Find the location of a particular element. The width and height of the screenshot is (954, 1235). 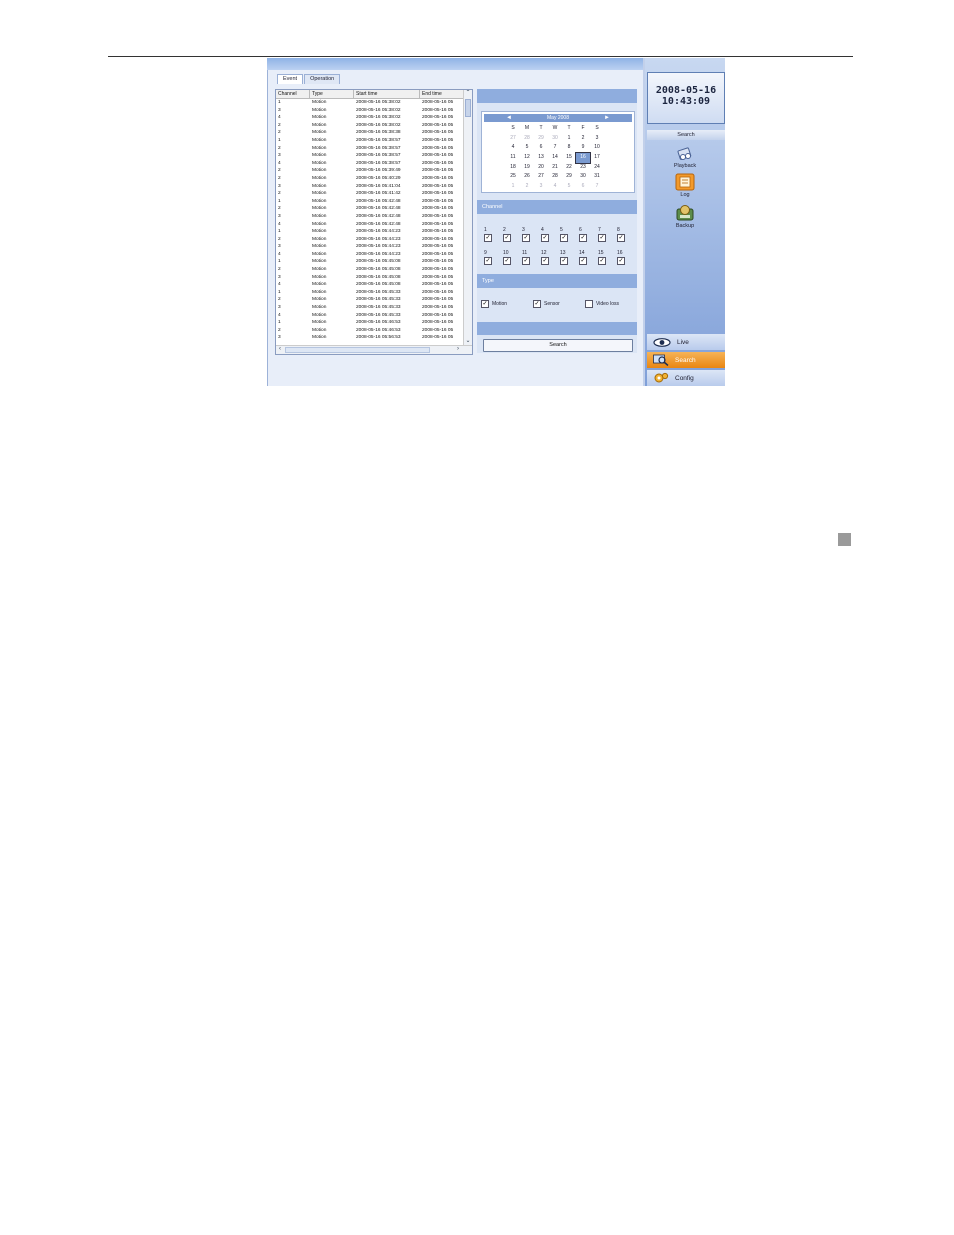

table-row: 2 Motion 2008-05-16 05:38:02 2008-05-16 05 is located at coordinates (370, 126).